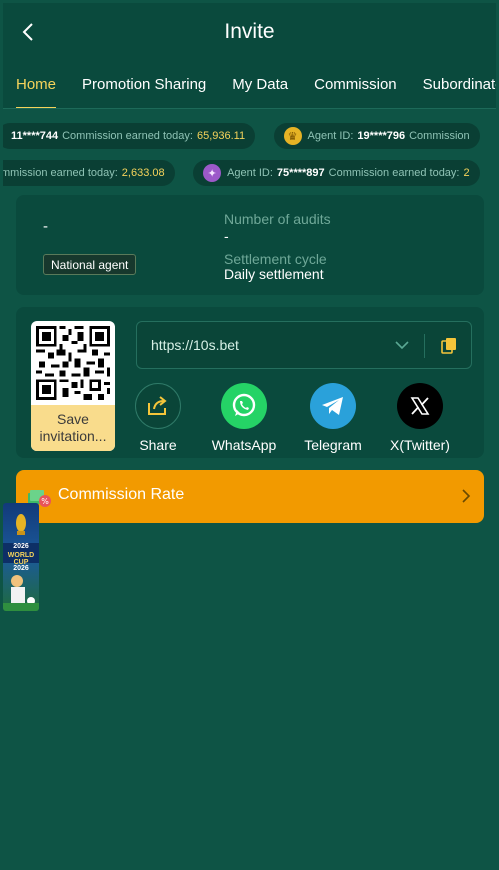 This screenshot has height=870, width=499. What do you see at coordinates (226, 236) in the screenshot?
I see `audits-value: -` at bounding box center [226, 236].